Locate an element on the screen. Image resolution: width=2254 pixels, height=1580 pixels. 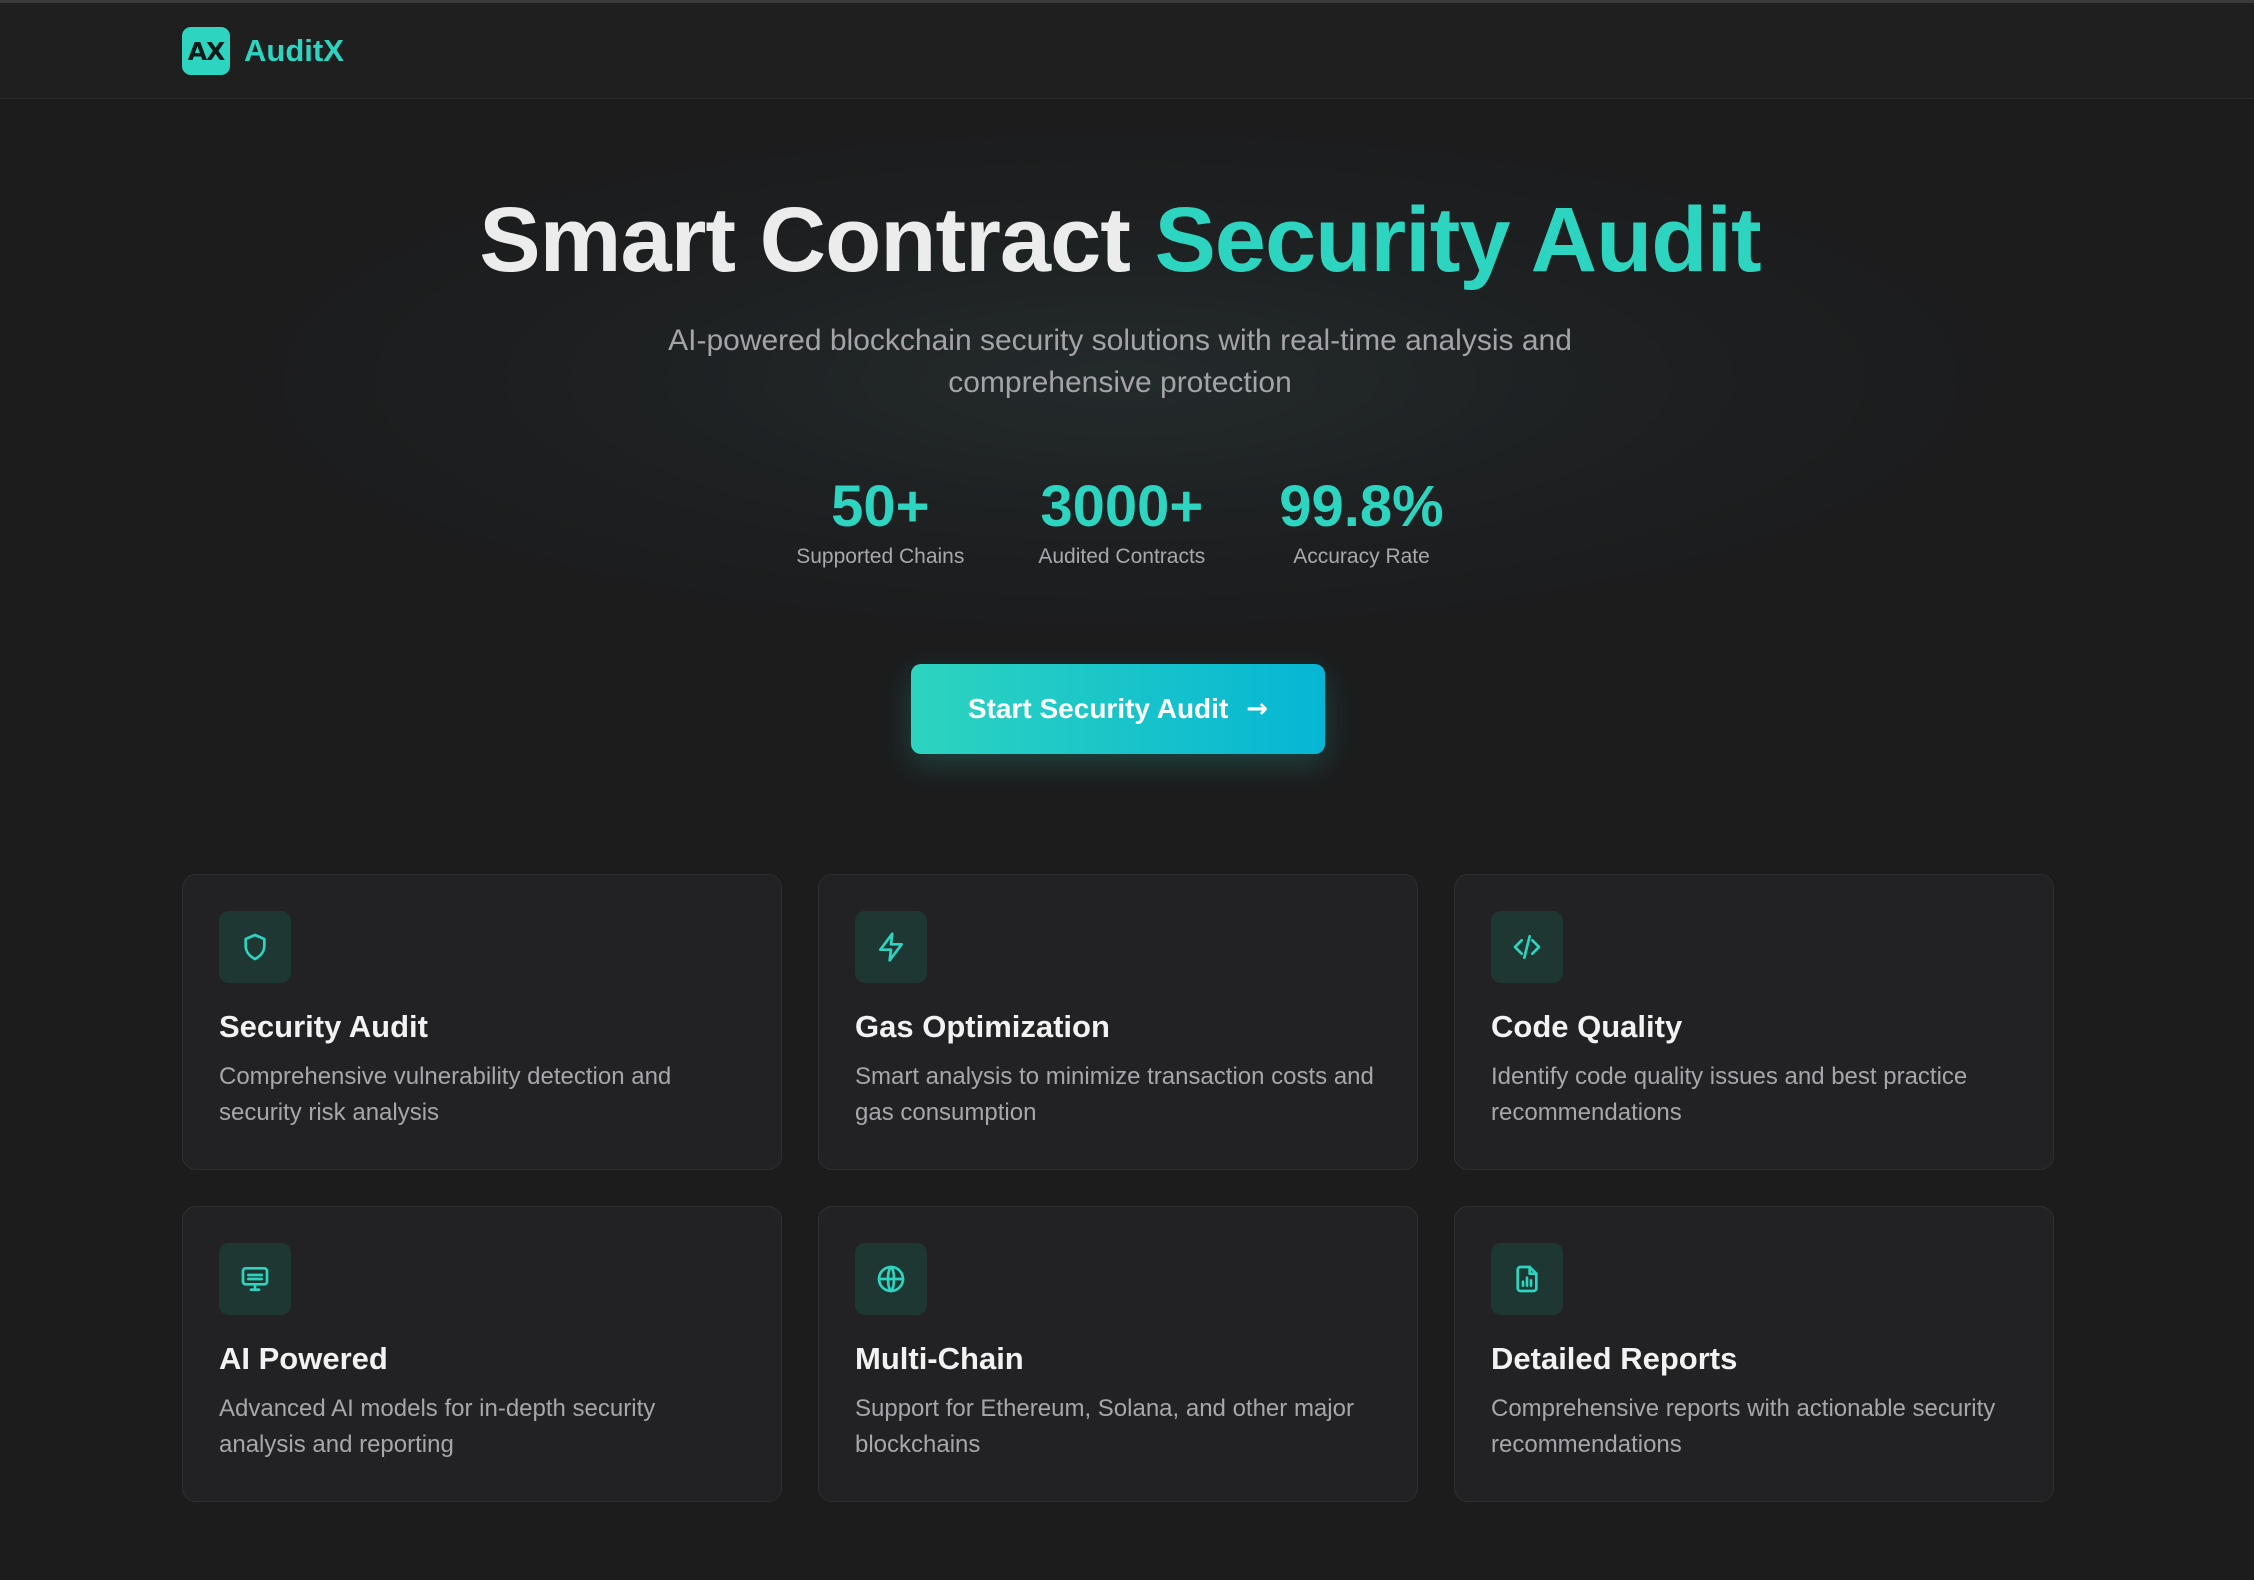
hero-title: Smart Contract Security Audit is located at coordinates (1120, 240).